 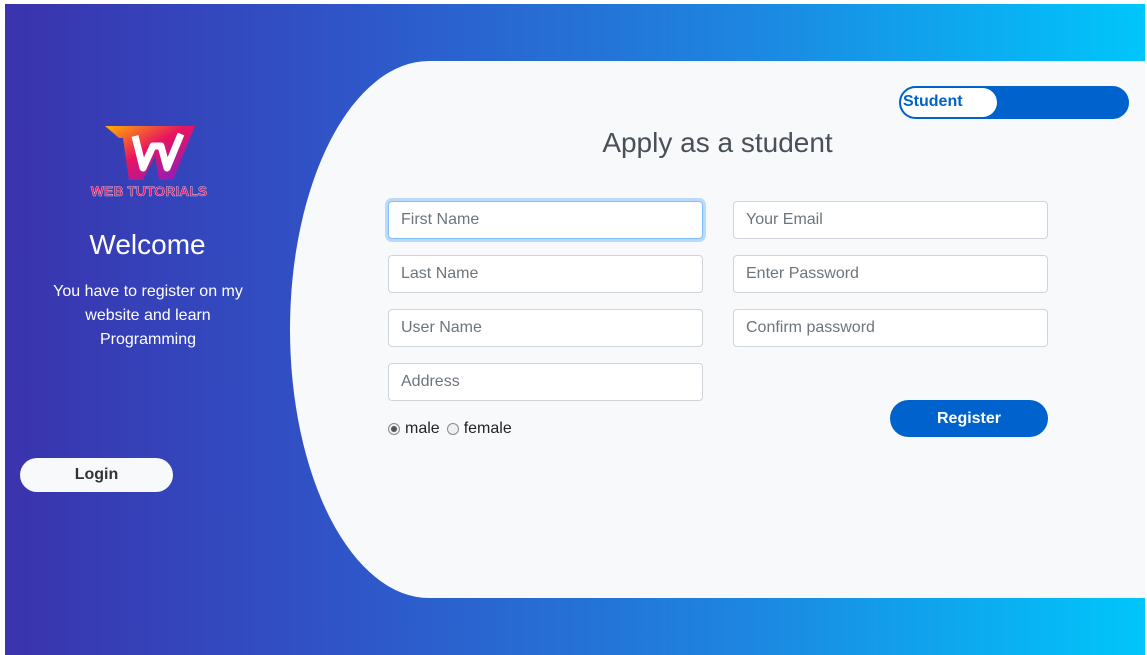 I want to click on toggle-label-student: Student, so click(x=933, y=102).